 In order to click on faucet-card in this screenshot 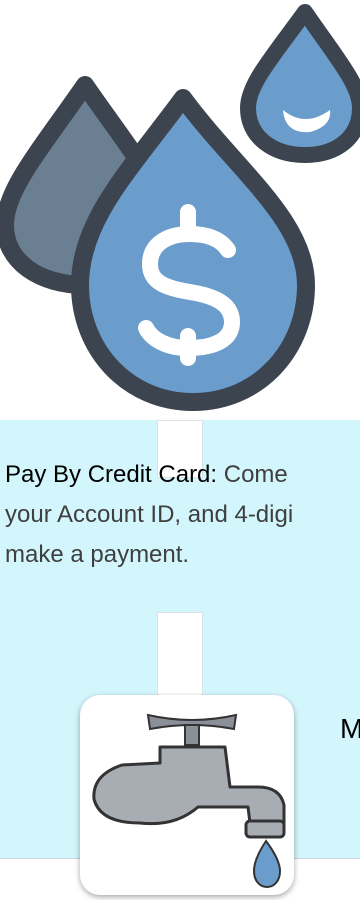, I will do `click(187, 795)`.